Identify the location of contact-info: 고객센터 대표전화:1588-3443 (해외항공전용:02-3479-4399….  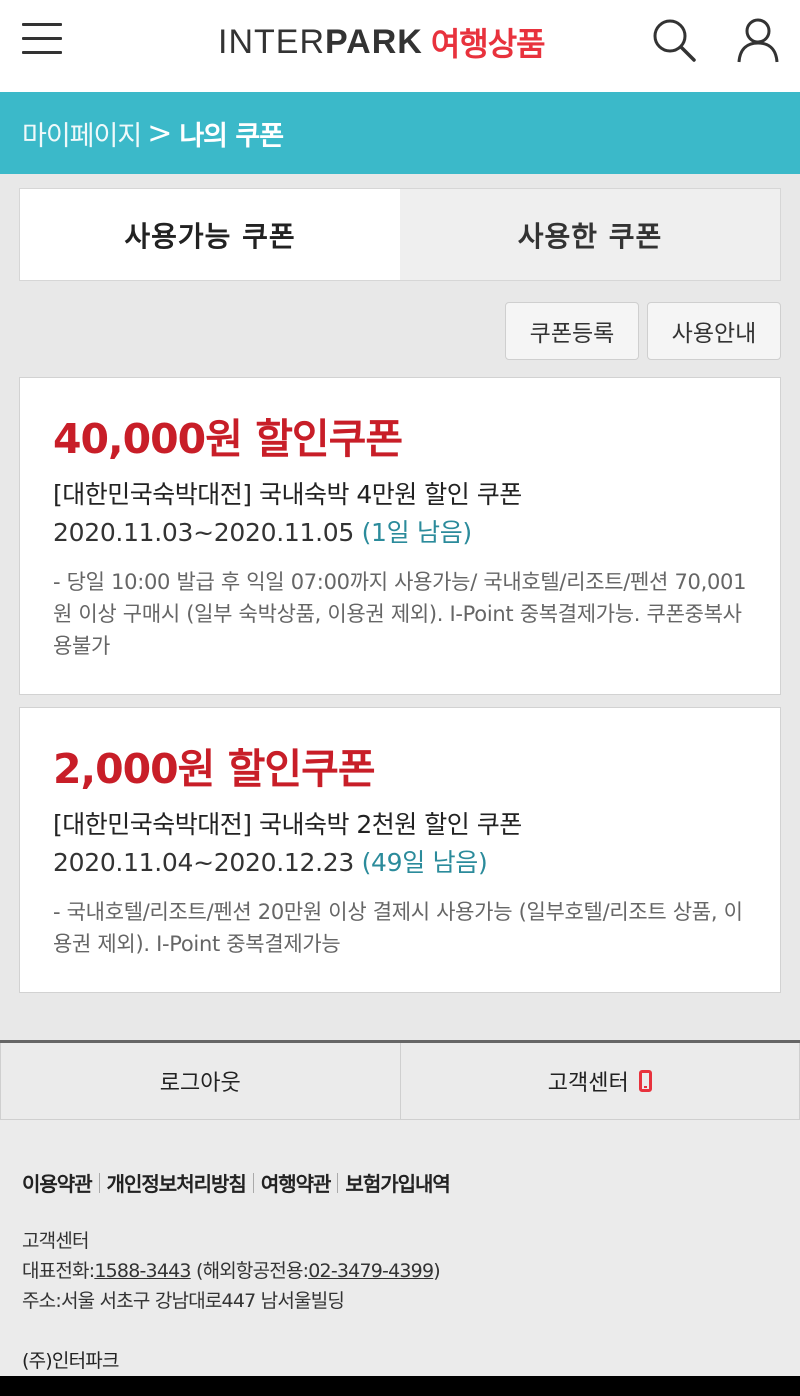
(231, 1271).